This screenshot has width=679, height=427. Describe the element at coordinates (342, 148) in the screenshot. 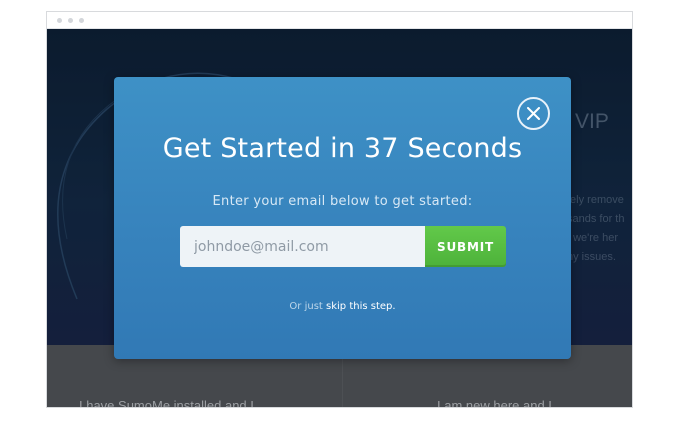

I see `modal-title: Get Started in 37 Seconds` at that location.